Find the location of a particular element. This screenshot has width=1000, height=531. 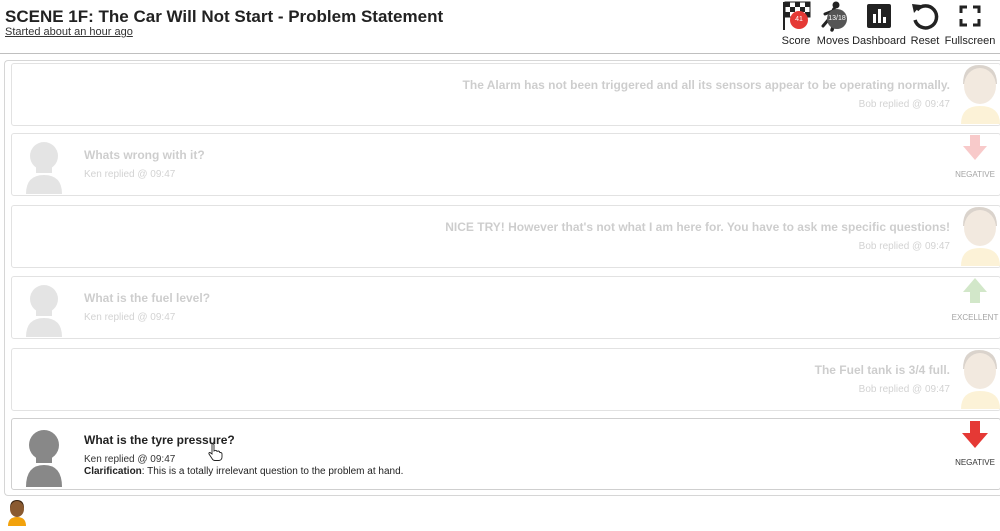

bob-typing-avatar is located at coordinates (17, 512).